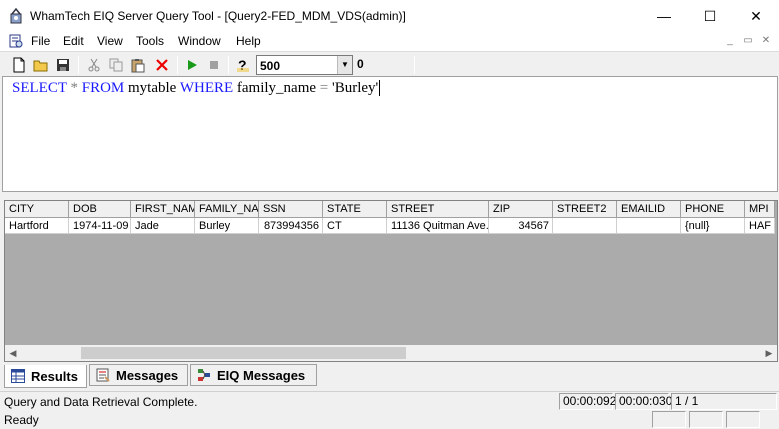  Describe the element at coordinates (766, 41) in the screenshot. I see `mdi-close-button: ✕` at that location.